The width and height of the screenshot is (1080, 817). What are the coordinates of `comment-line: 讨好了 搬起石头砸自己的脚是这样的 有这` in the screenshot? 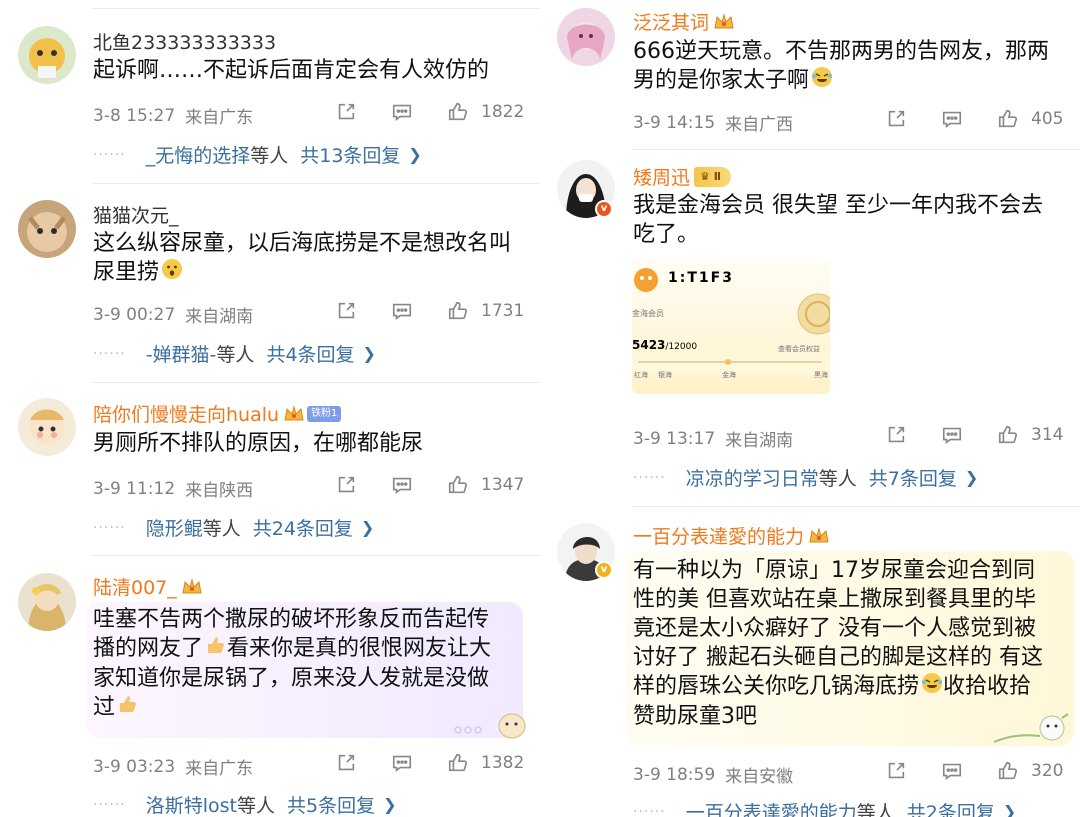 It's located at (838, 657).